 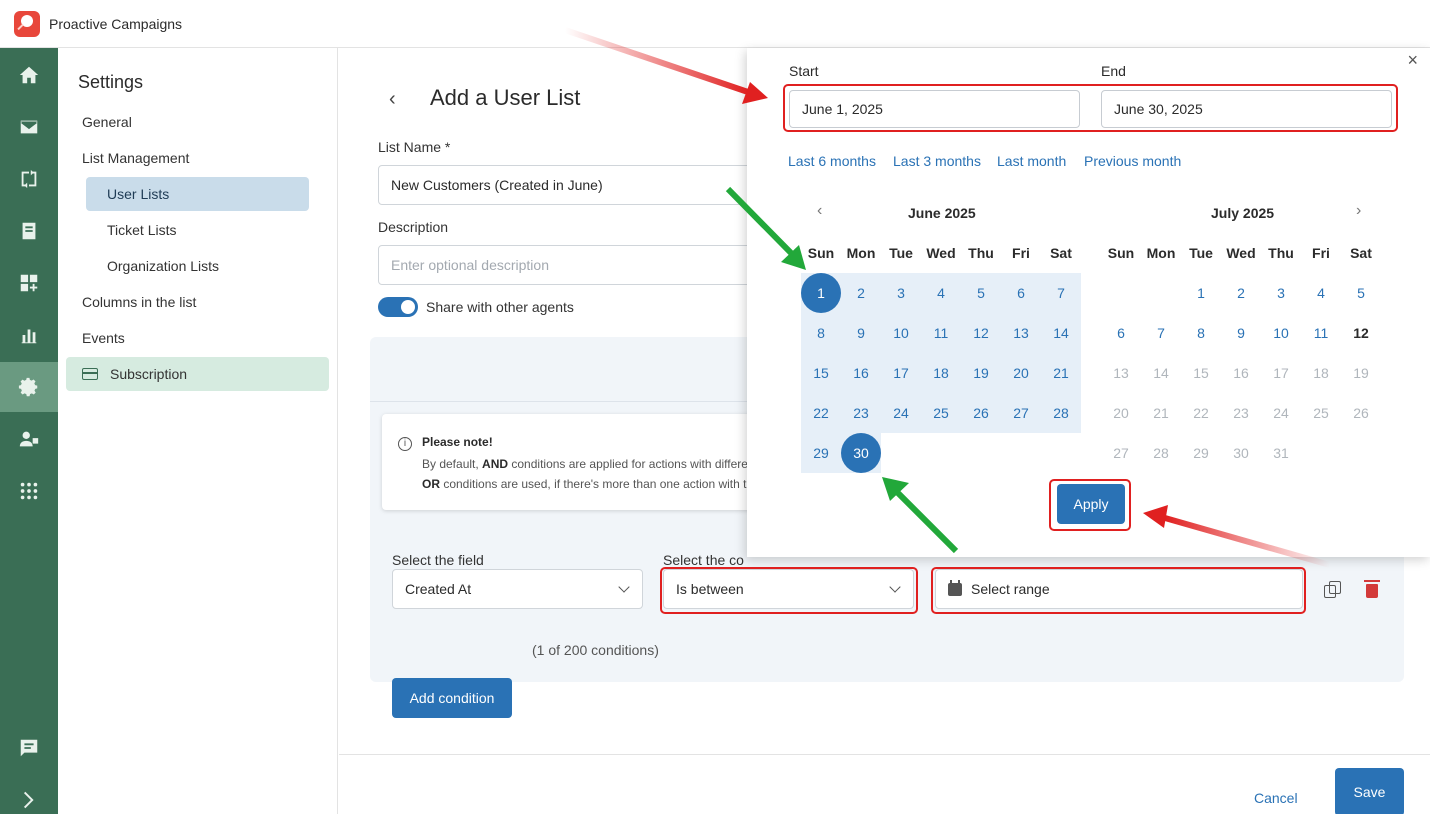 What do you see at coordinates (901, 373) in the screenshot?
I see `calendar-day: 17` at bounding box center [901, 373].